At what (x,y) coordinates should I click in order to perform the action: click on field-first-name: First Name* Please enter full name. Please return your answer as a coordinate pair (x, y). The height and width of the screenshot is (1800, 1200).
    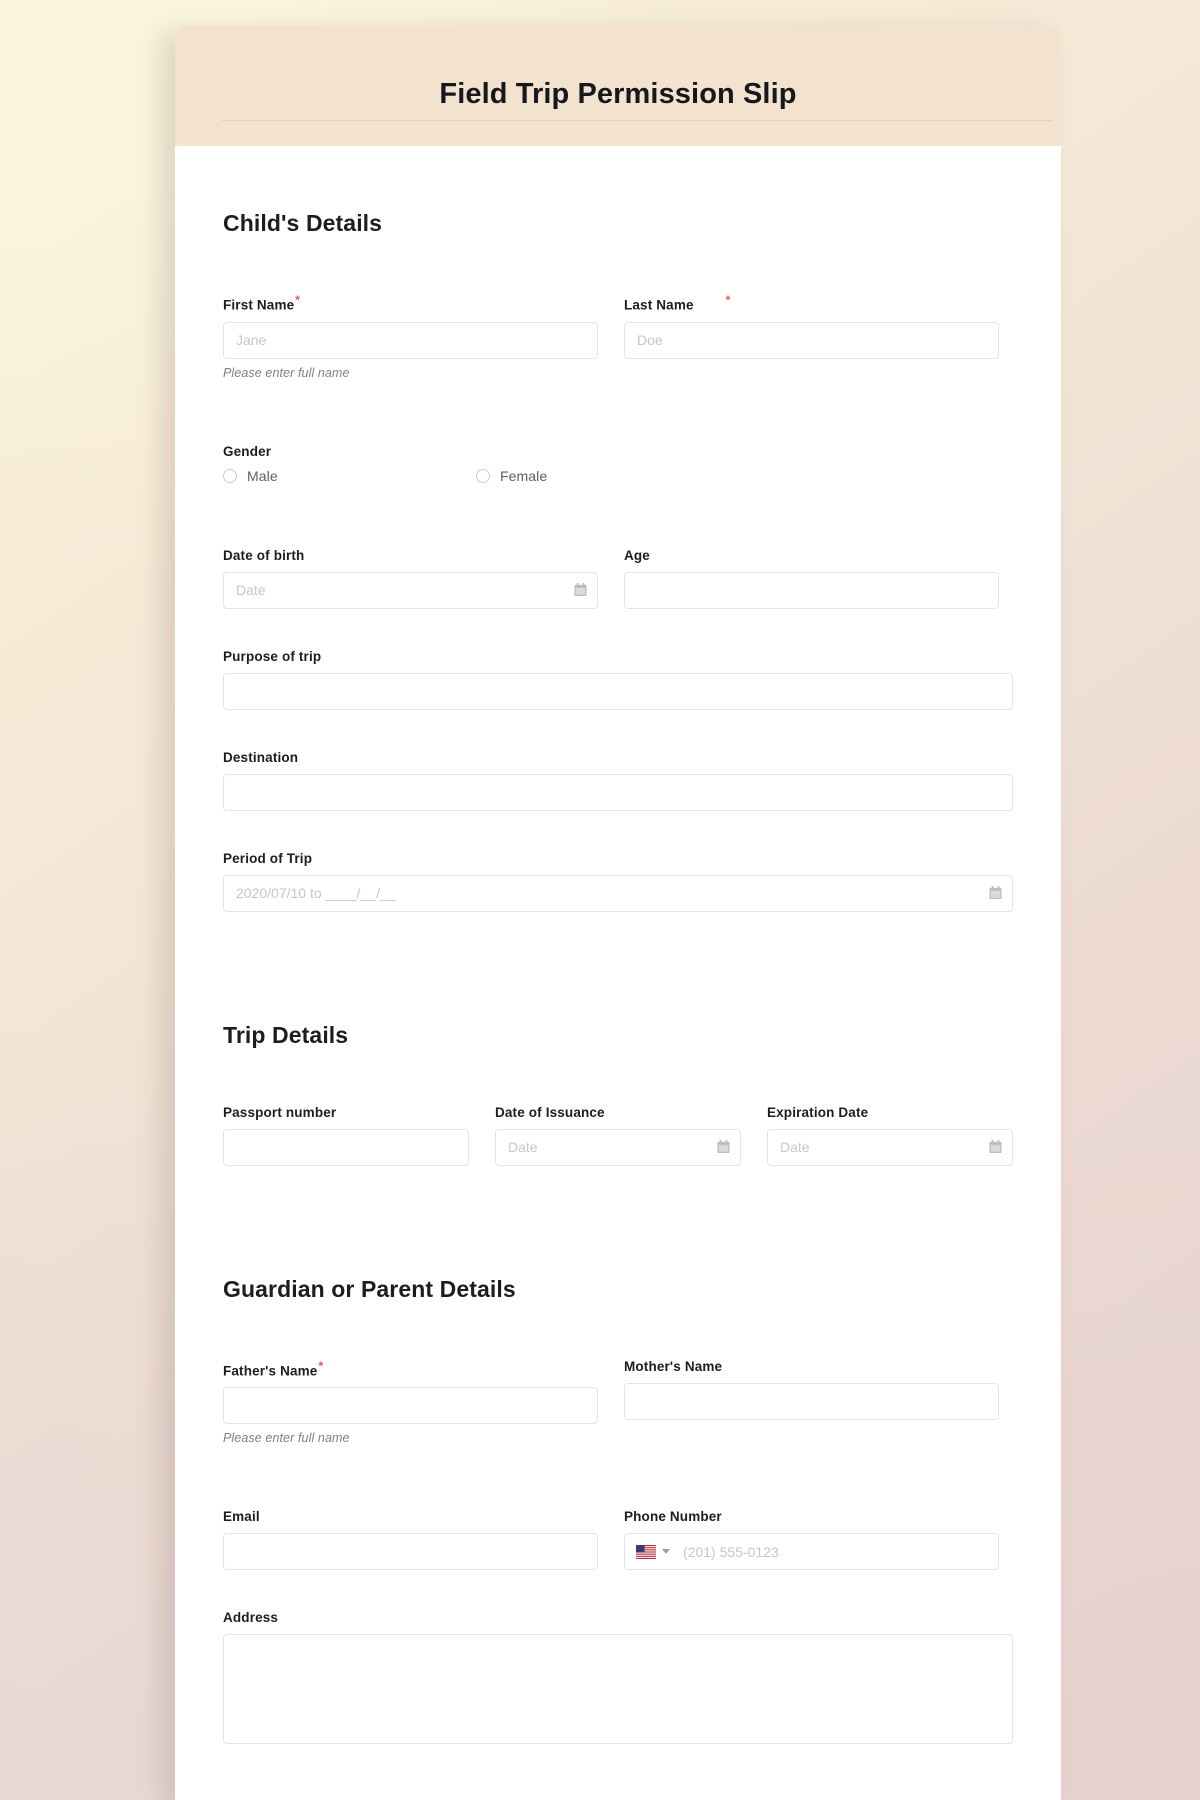
    Looking at the image, I should click on (410, 336).